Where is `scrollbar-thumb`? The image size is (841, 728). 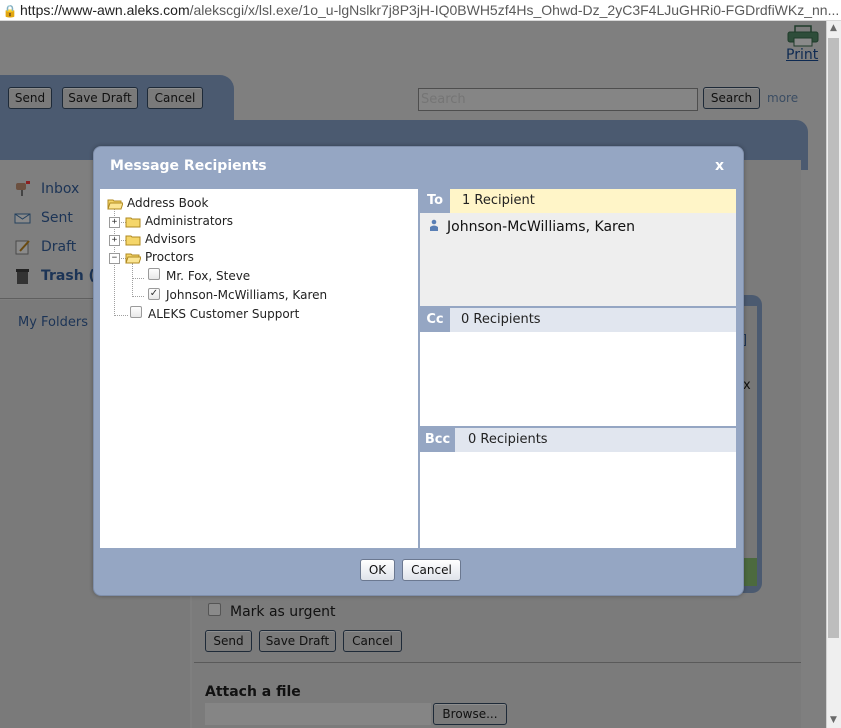 scrollbar-thumb is located at coordinates (833, 338).